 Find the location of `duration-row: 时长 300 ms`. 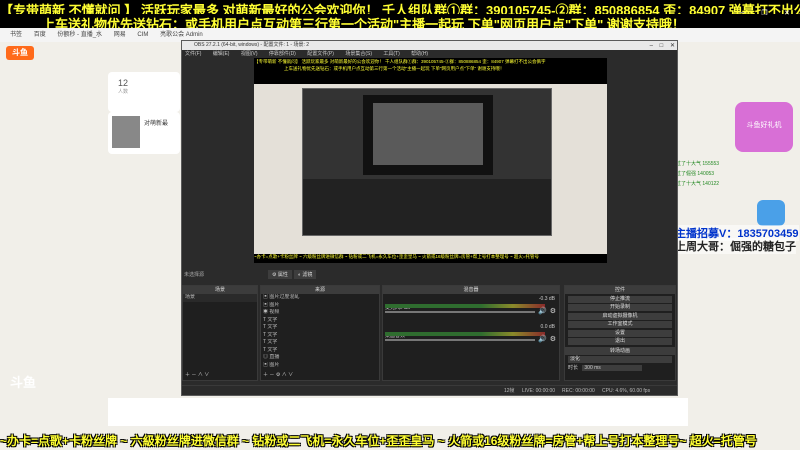

duration-row: 时长 300 ms is located at coordinates (620, 367).